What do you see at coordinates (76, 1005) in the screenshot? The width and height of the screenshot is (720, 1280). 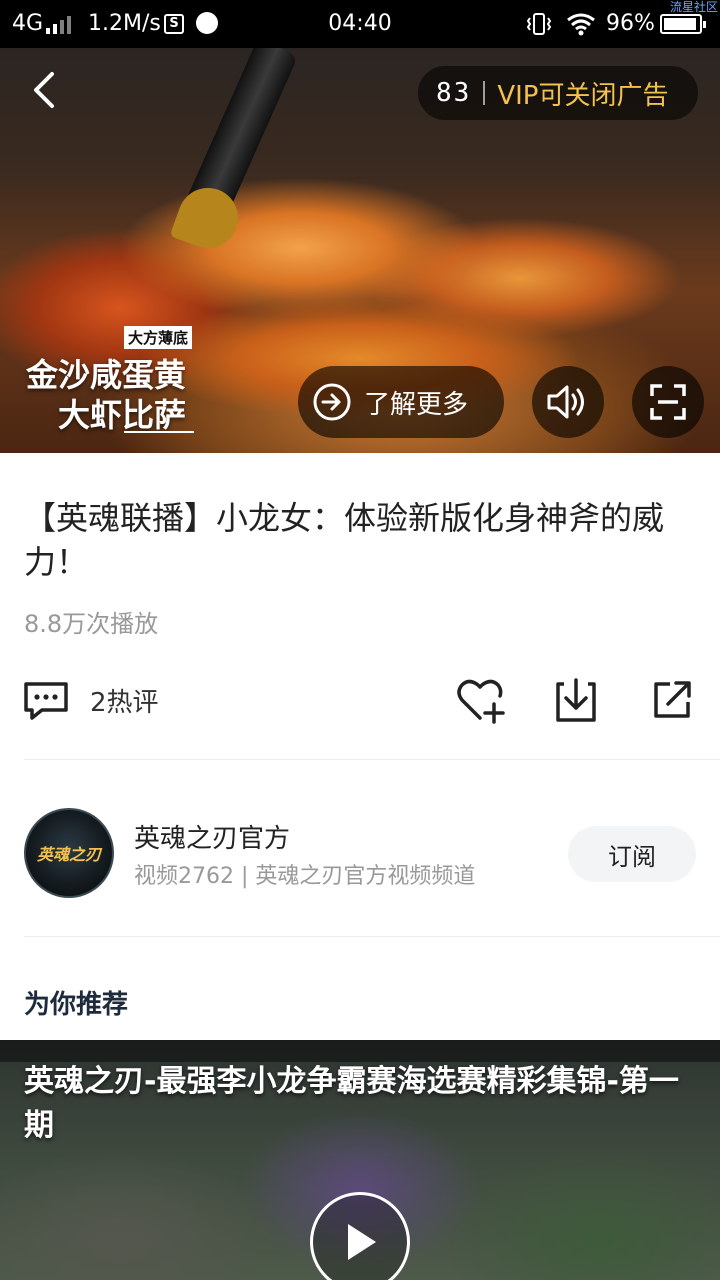 I see `recommend-heading: 为你推荐` at bounding box center [76, 1005].